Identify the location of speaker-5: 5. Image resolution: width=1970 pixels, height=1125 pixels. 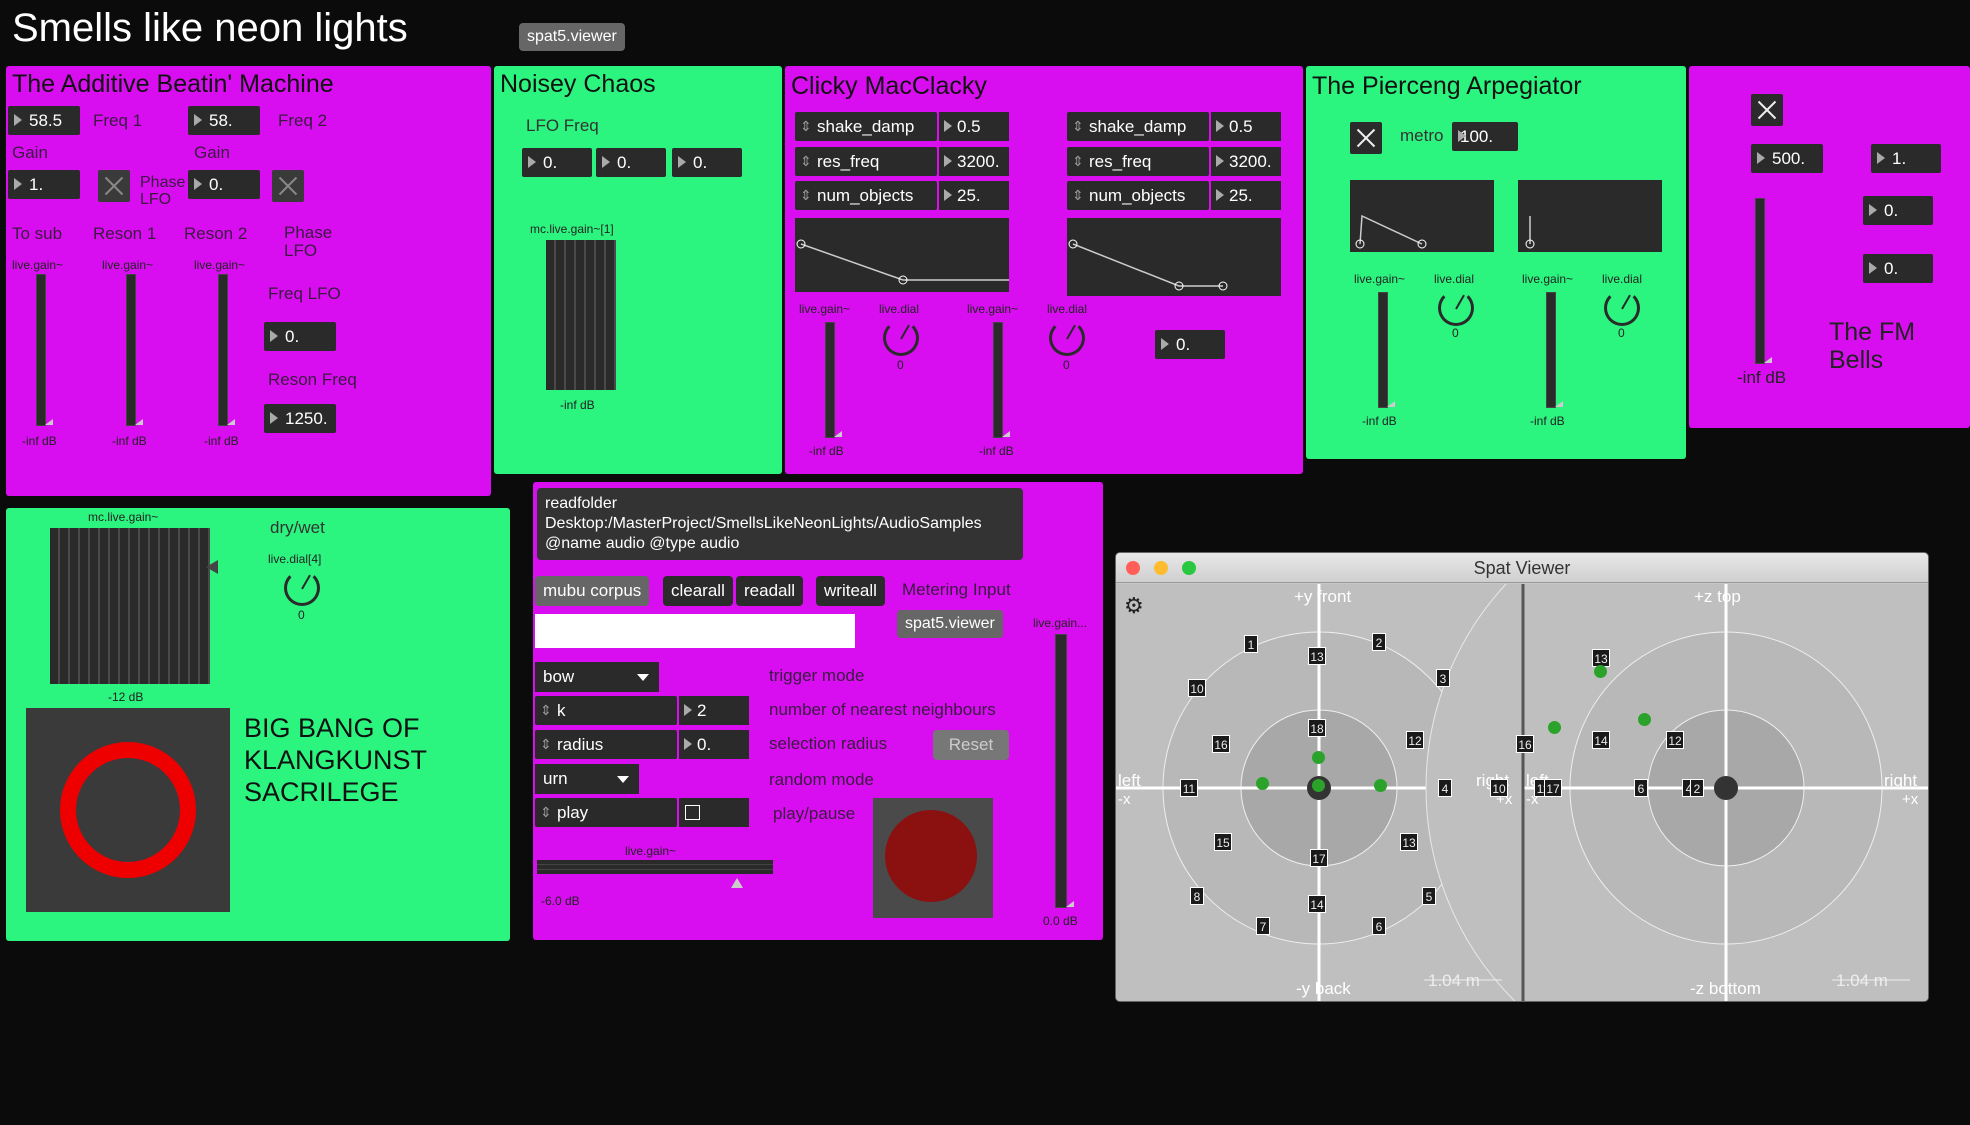
(1429, 896).